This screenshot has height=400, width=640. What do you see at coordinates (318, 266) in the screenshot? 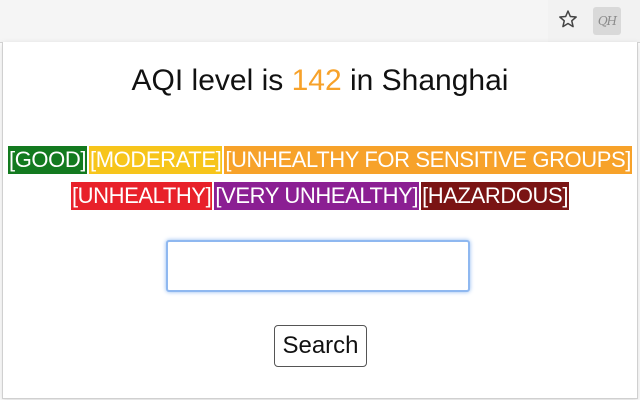
I see `city-search-input` at bounding box center [318, 266].